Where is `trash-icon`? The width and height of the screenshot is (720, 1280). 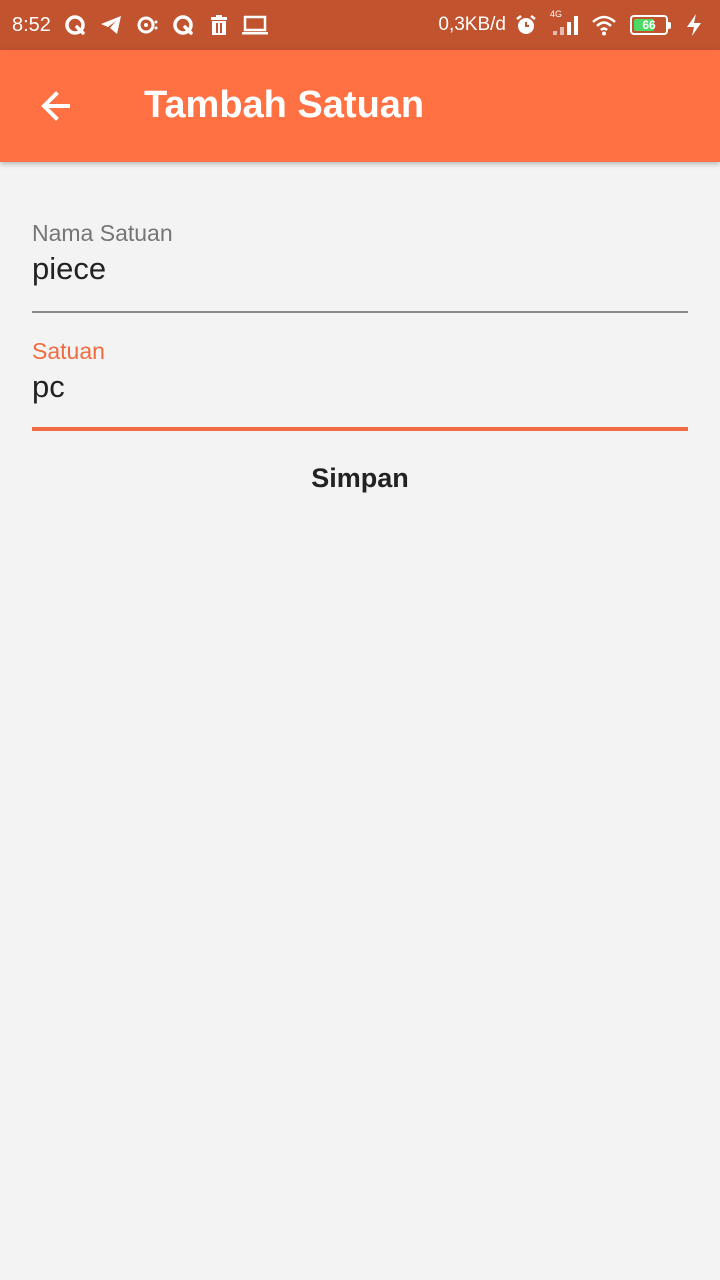
trash-icon is located at coordinates (219, 25).